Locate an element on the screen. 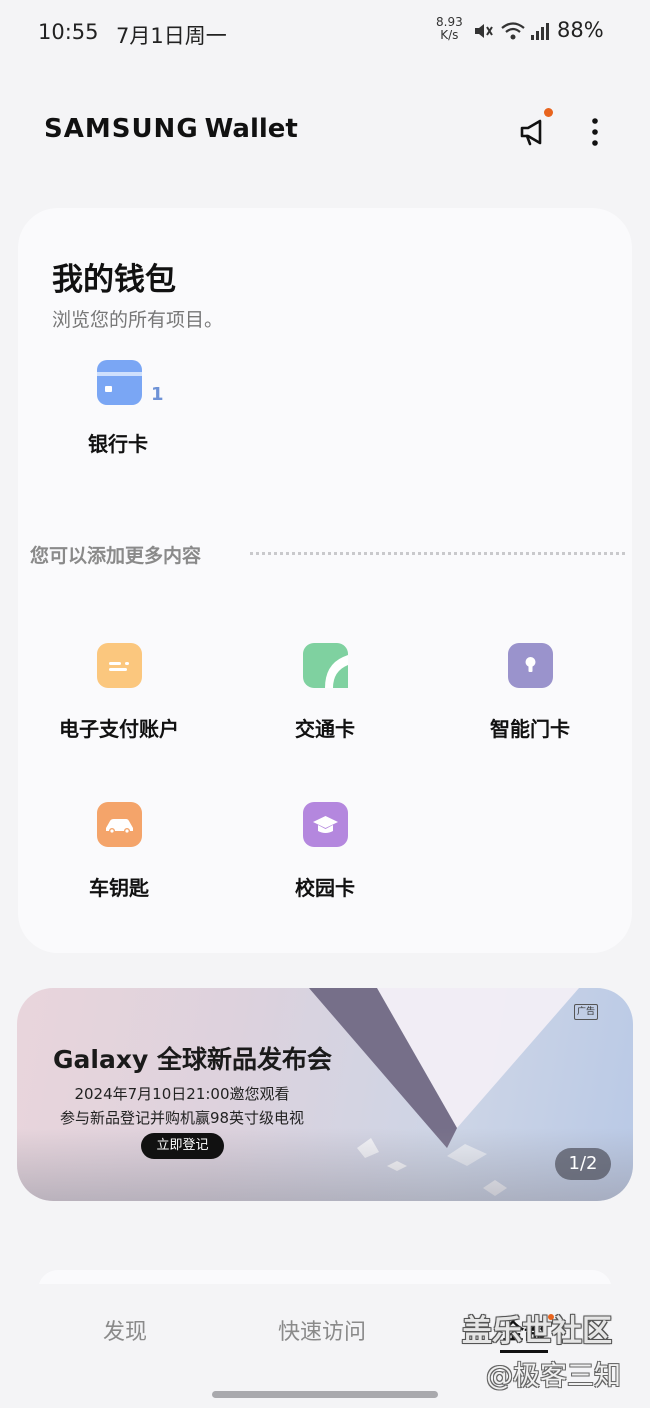  more-vertical-icon is located at coordinates (595, 132).